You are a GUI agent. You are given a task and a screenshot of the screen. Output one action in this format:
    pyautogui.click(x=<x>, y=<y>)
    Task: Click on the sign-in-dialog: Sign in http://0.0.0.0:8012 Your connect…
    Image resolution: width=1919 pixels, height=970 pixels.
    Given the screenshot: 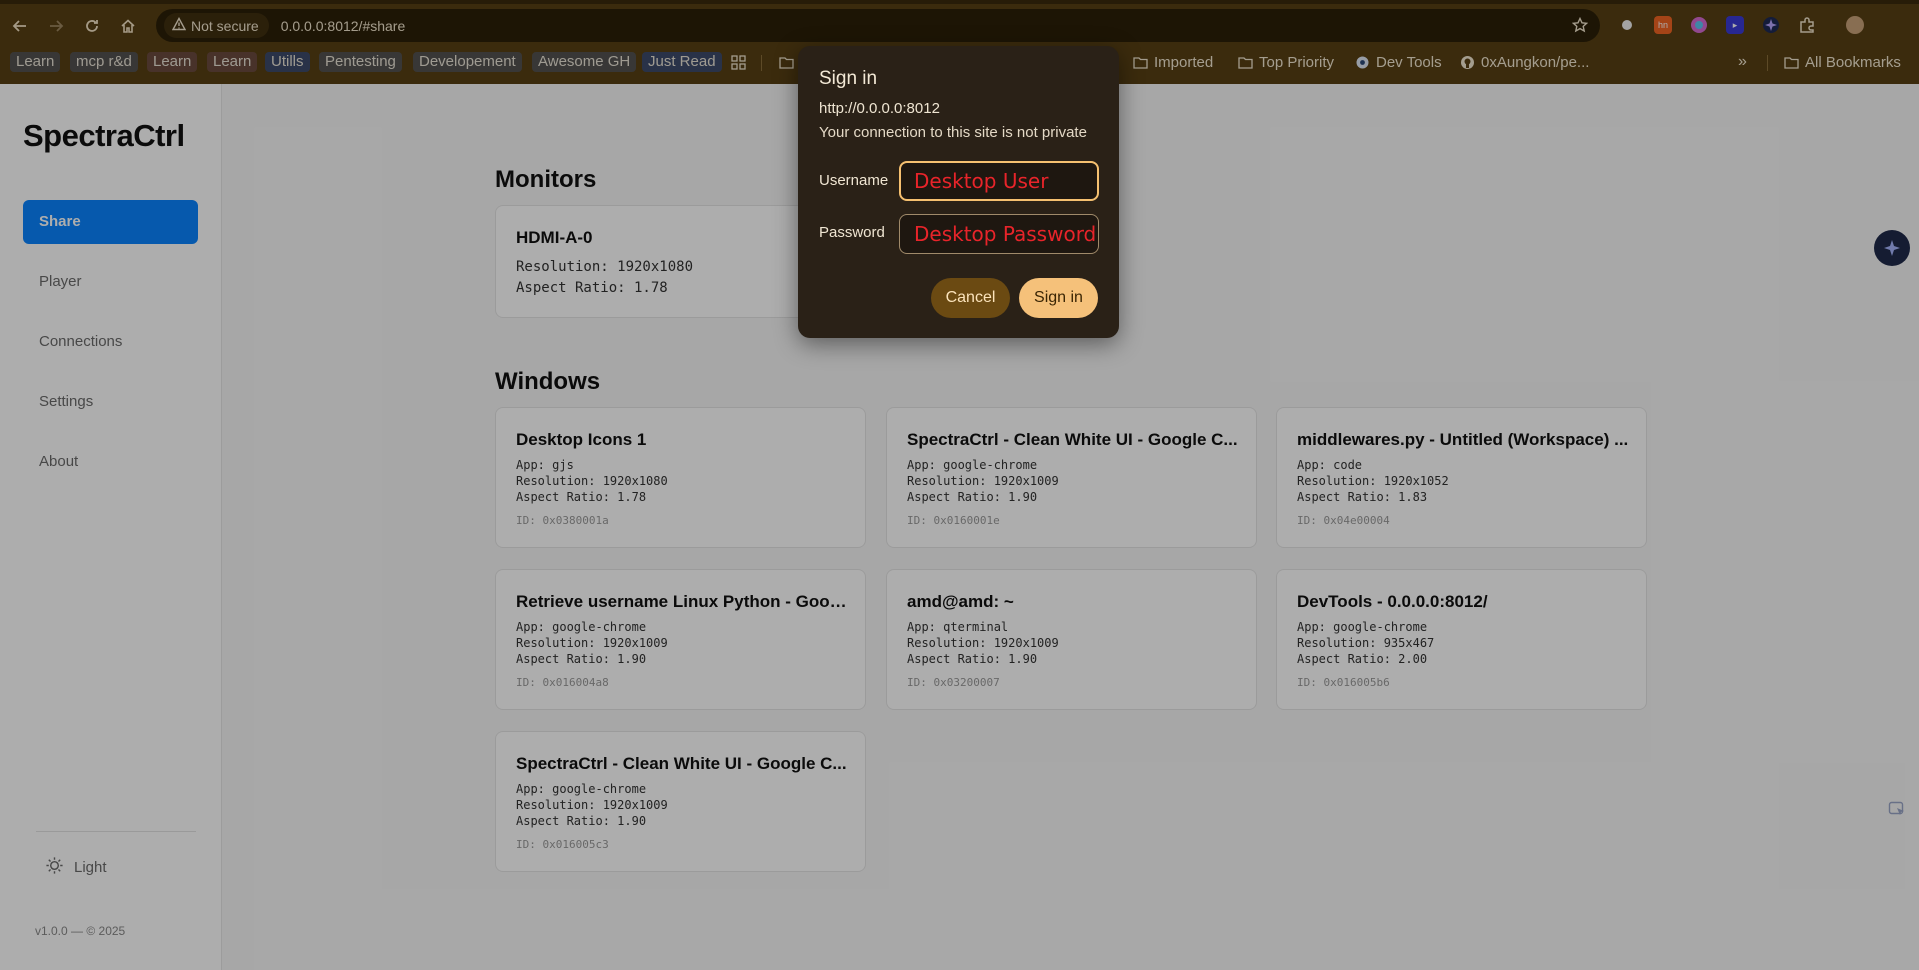 What is the action you would take?
    pyautogui.click(x=958, y=192)
    